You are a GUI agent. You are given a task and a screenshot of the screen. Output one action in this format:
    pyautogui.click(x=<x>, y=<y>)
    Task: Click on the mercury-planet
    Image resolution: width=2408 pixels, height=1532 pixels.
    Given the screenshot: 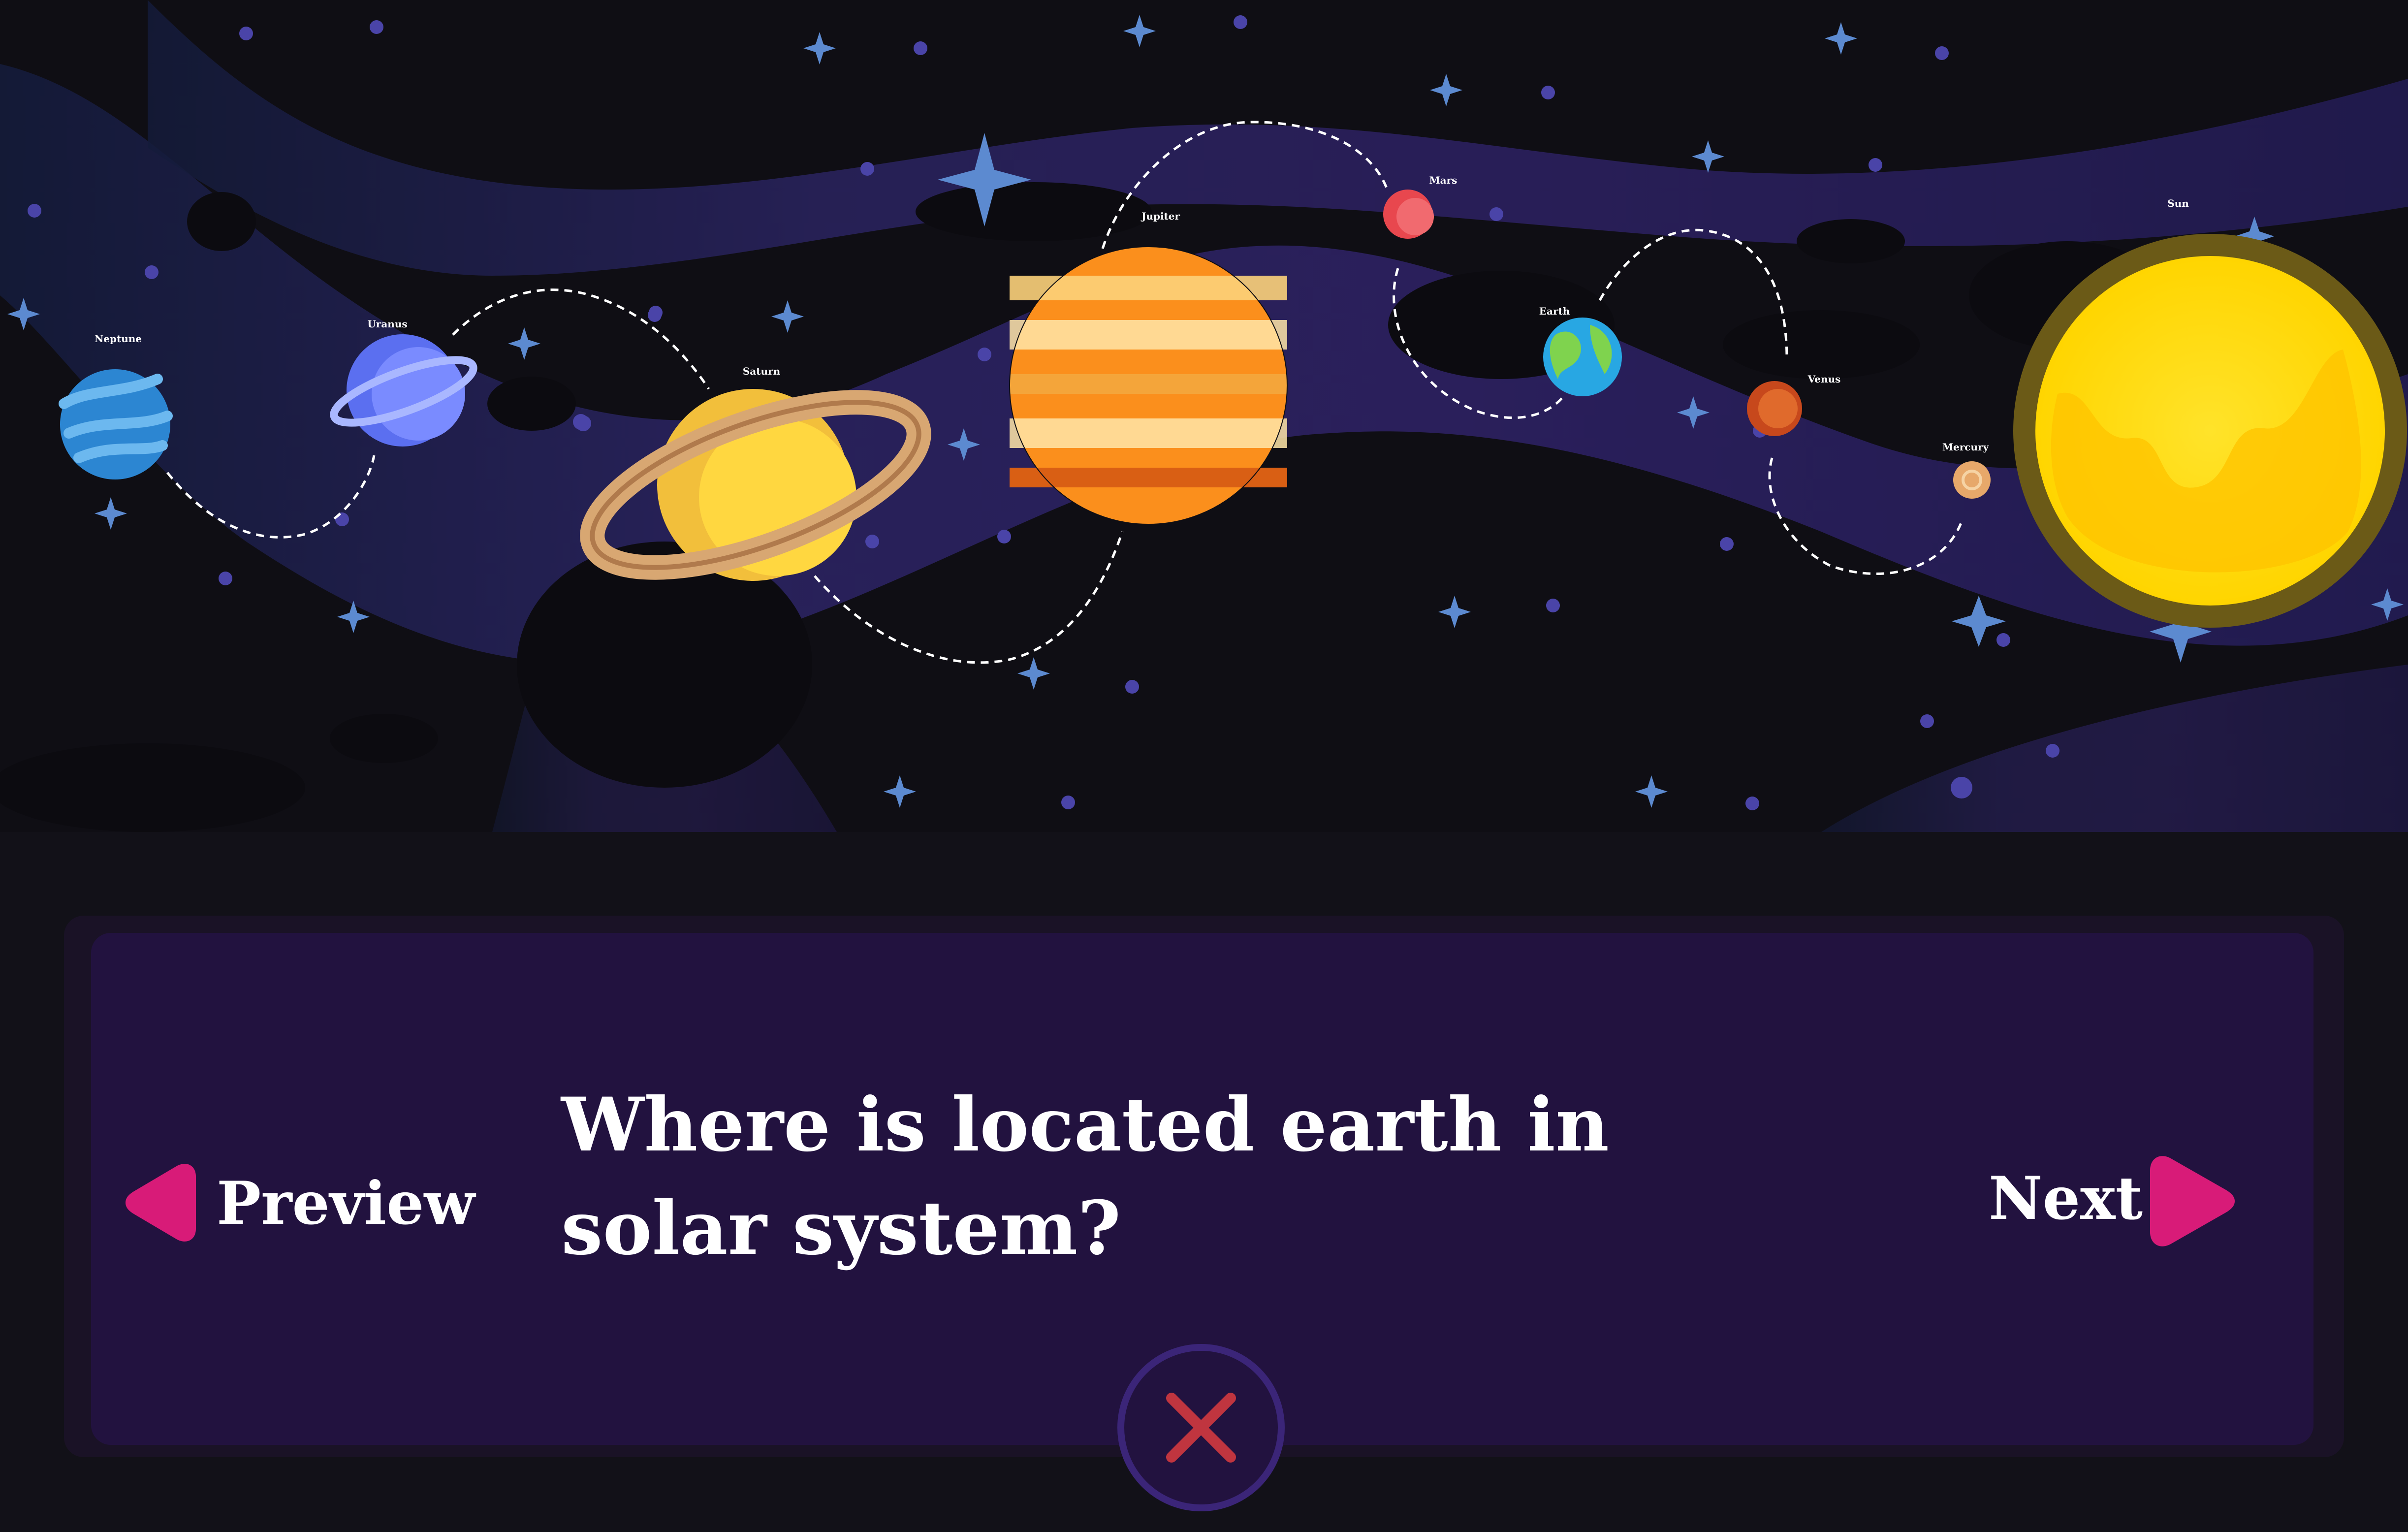 What is the action you would take?
    pyautogui.click(x=1972, y=480)
    